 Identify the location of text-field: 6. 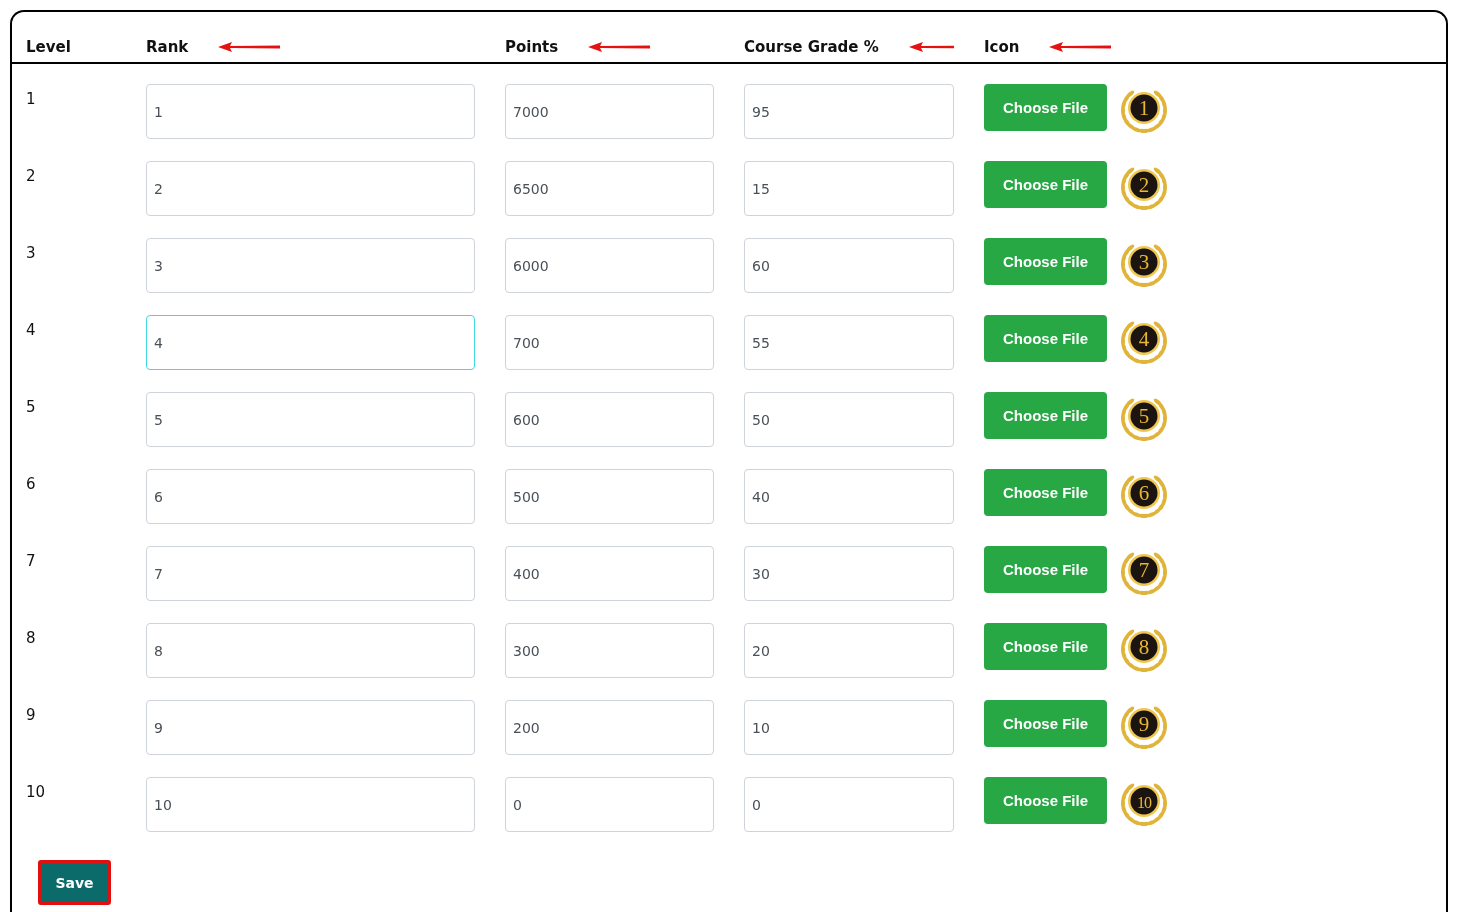
(310, 496).